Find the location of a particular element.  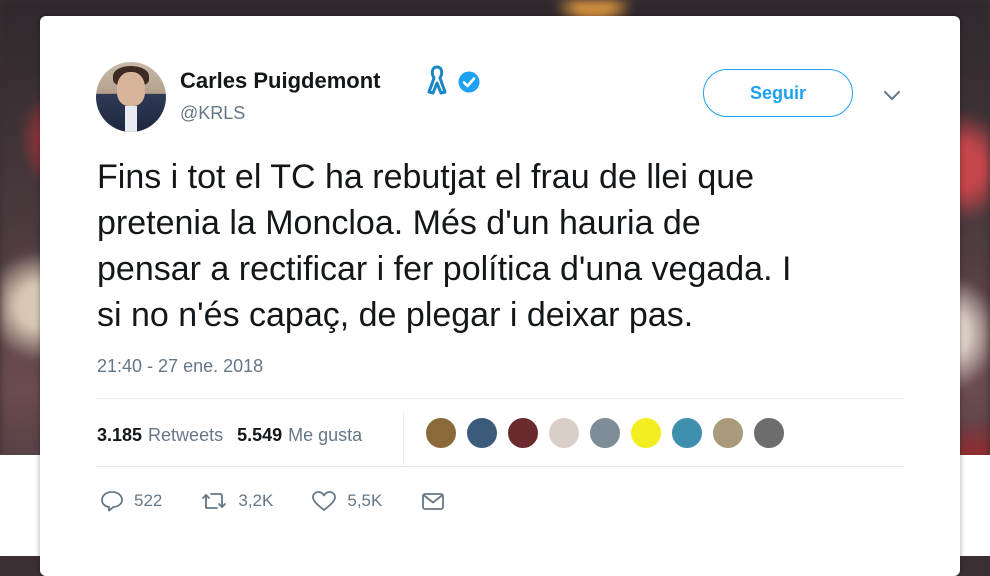

reply-count: 522 is located at coordinates (148, 500).